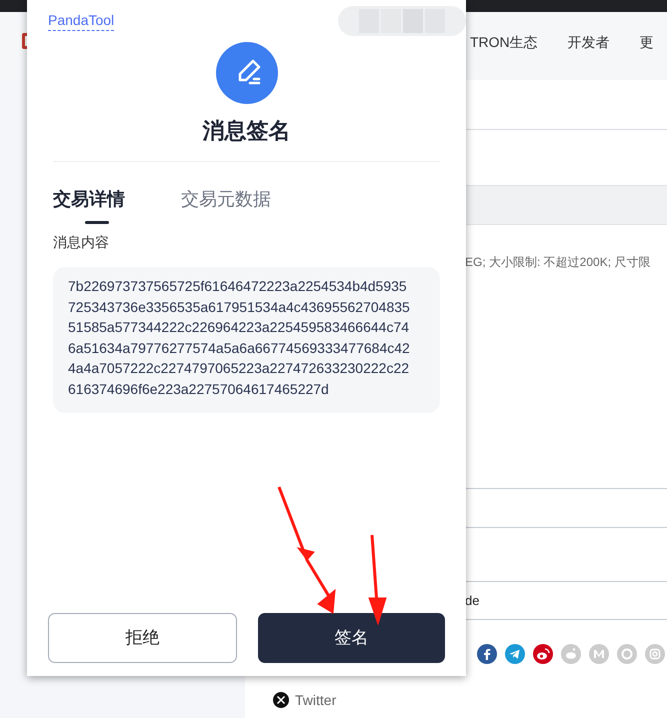 The image size is (667, 718). I want to click on upload-hint-text: EG; 大小限制: 不超过200K; 尺寸限, so click(557, 262).